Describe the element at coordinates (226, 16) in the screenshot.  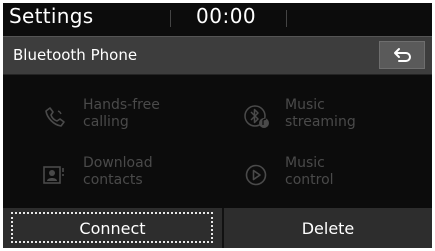
I see `clock: 00:00` at that location.